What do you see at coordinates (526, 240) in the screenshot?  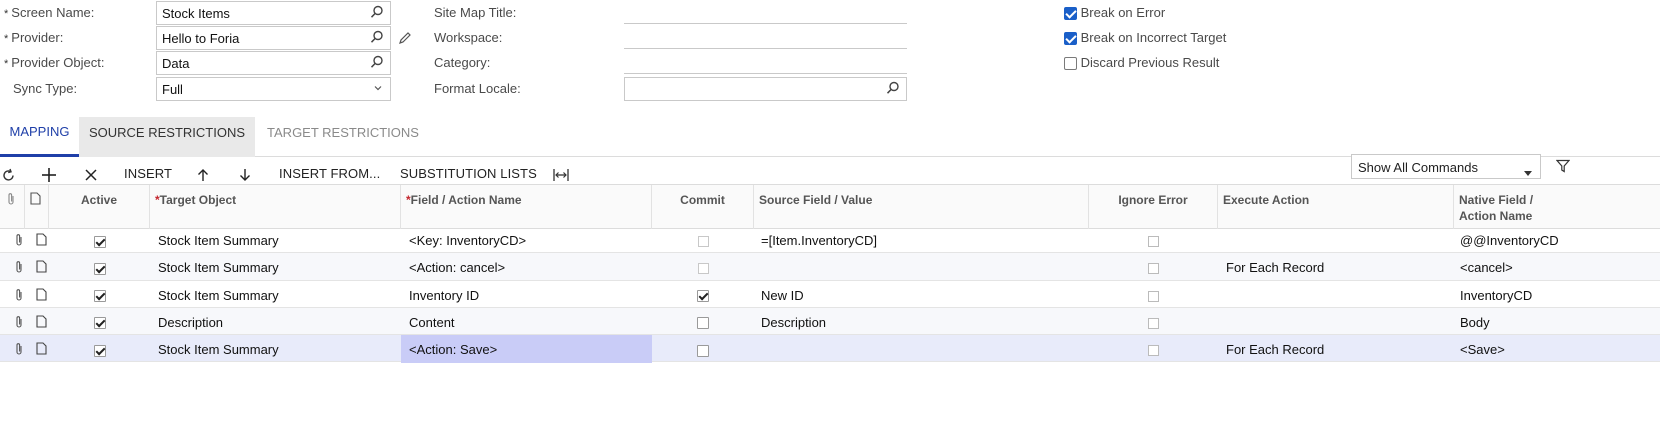 I see `field-action-cell: <Key: InventoryCD>` at bounding box center [526, 240].